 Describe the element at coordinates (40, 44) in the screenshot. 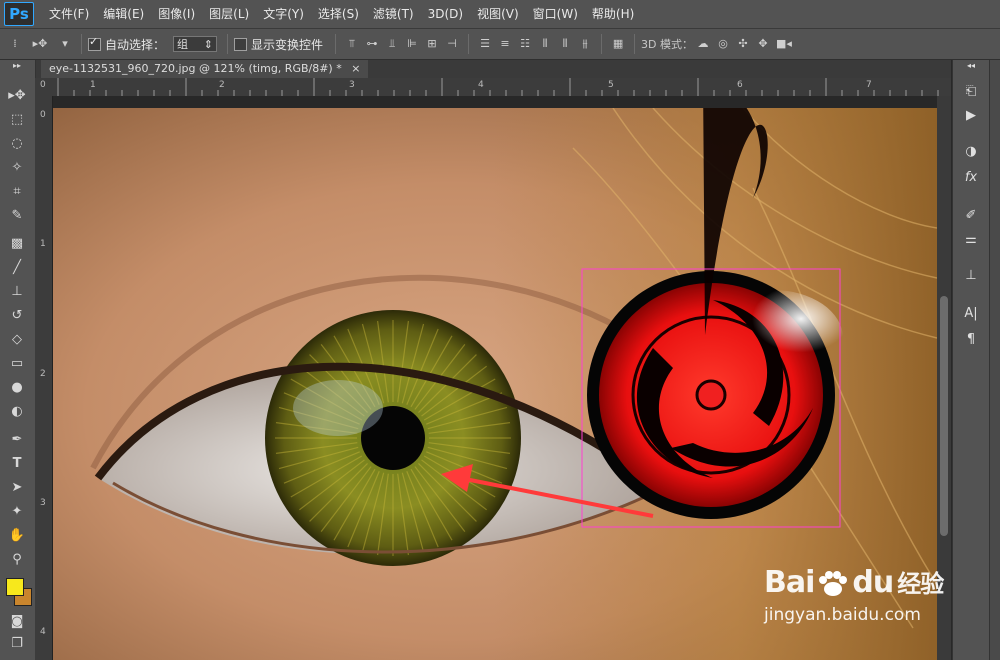

I see `move-tool-preset-icon: ▸✥` at that location.